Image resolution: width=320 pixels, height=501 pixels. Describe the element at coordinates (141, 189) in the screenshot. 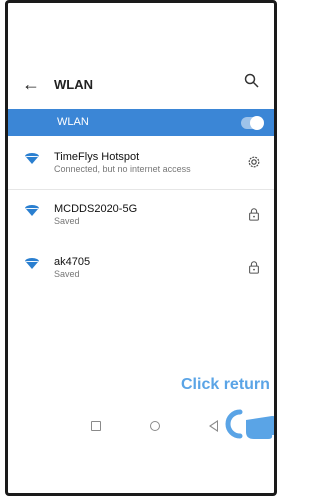

I see `divider` at that location.